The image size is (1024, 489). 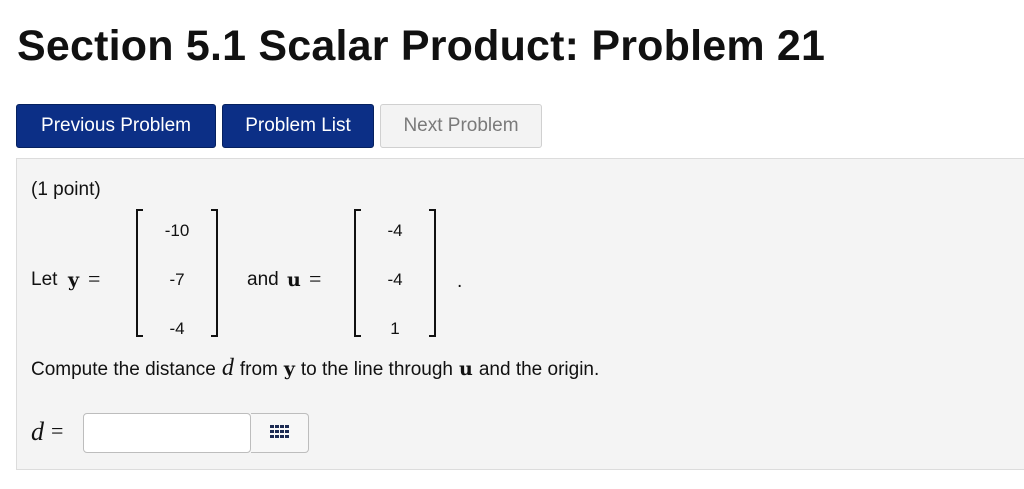 I want to click on period: ., so click(x=460, y=281).